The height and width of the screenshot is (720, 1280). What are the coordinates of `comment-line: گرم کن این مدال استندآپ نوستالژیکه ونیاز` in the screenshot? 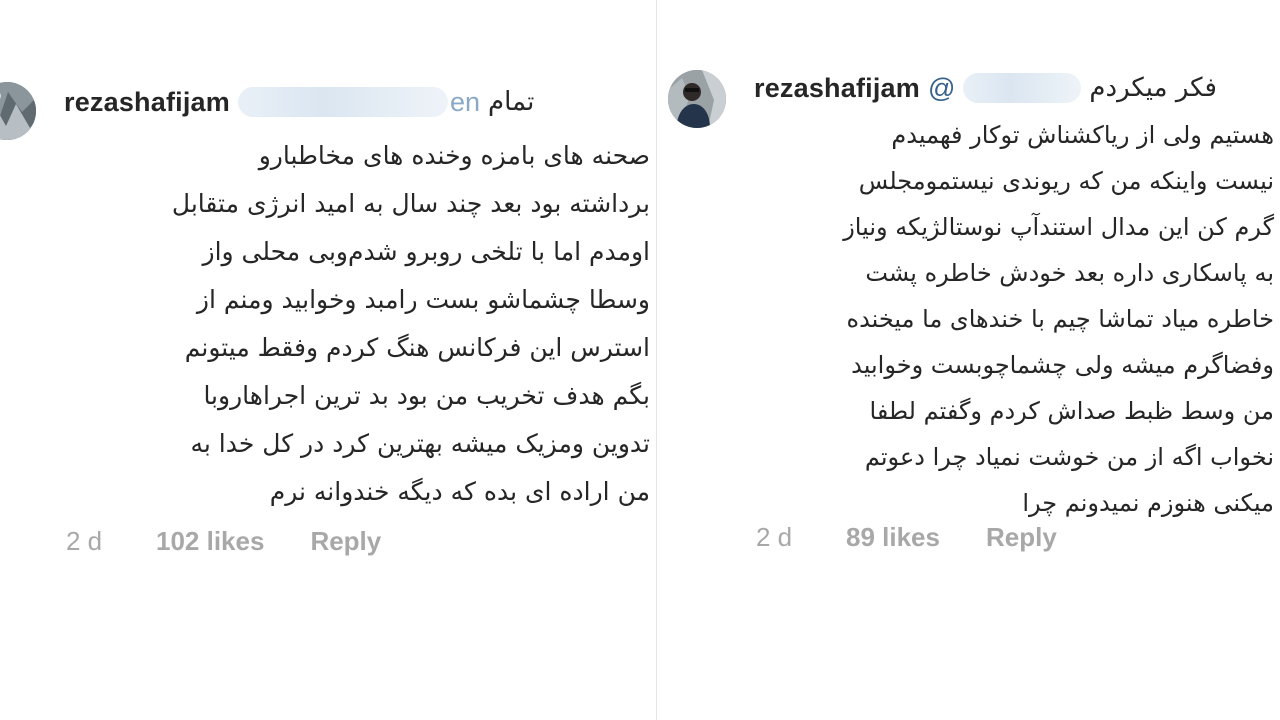 It's located at (1058, 227).